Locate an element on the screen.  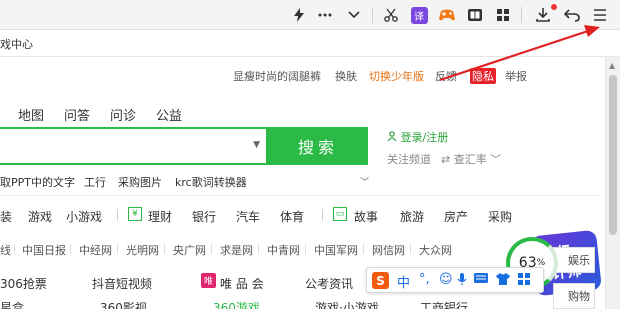
skin-link: 换肤 is located at coordinates (346, 76).